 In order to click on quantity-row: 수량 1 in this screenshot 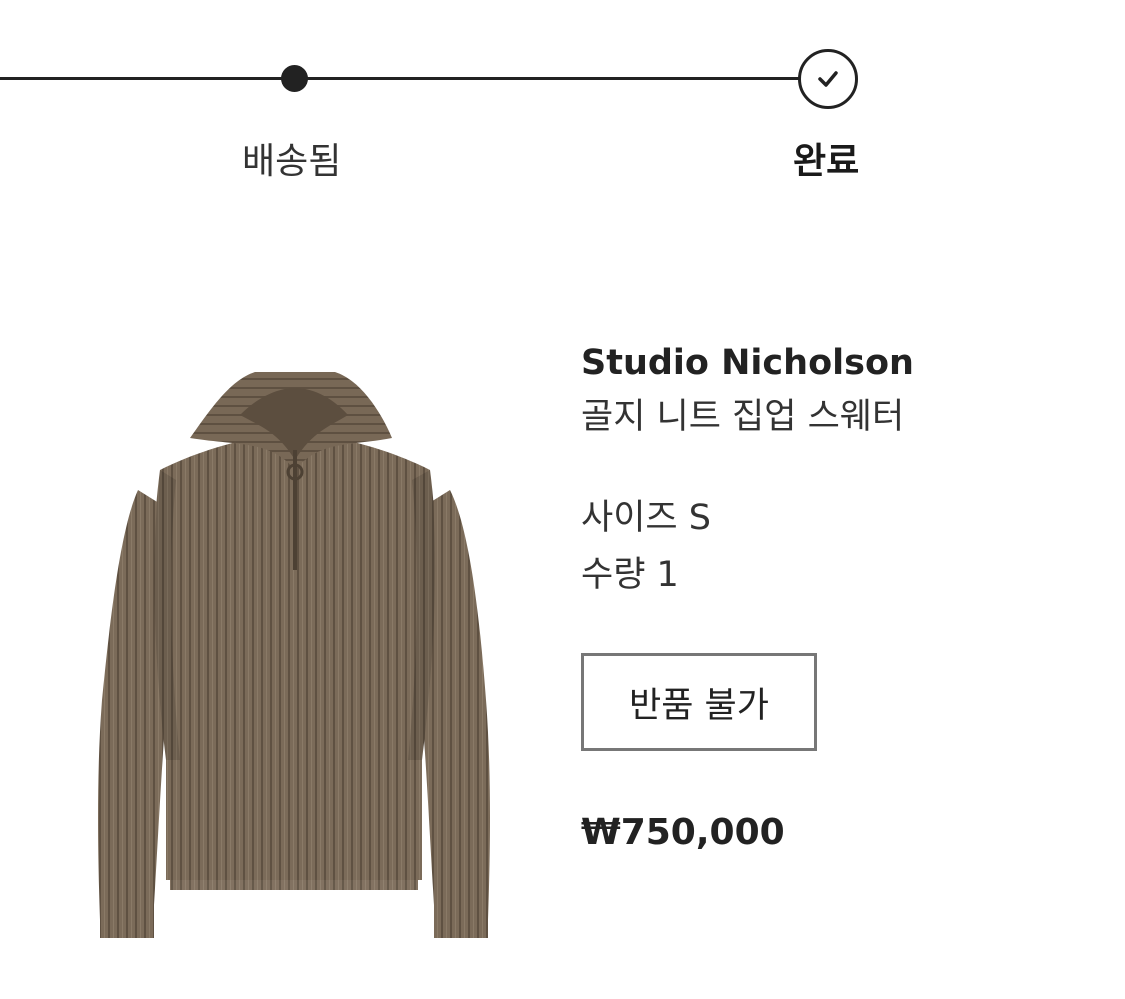, I will do `click(841, 580)`.